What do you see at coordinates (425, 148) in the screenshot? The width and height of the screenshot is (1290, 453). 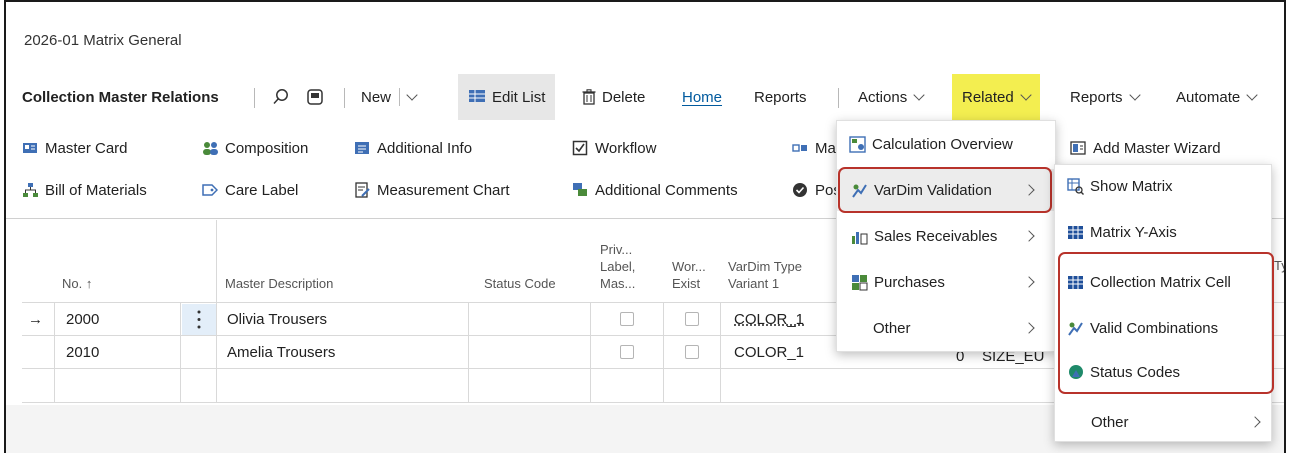 I see `additional-info-label: Additional Info` at bounding box center [425, 148].